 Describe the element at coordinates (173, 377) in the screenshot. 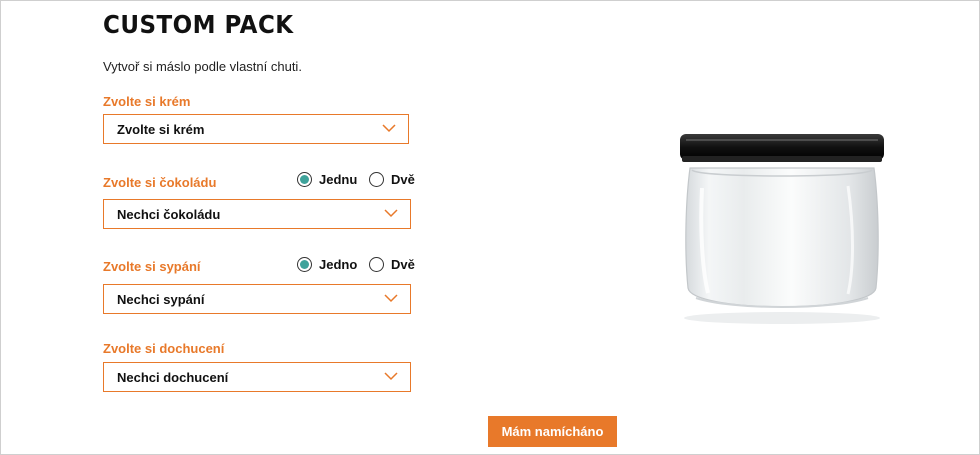

I see `seasoning-select-value: Nechci dochucení` at that location.